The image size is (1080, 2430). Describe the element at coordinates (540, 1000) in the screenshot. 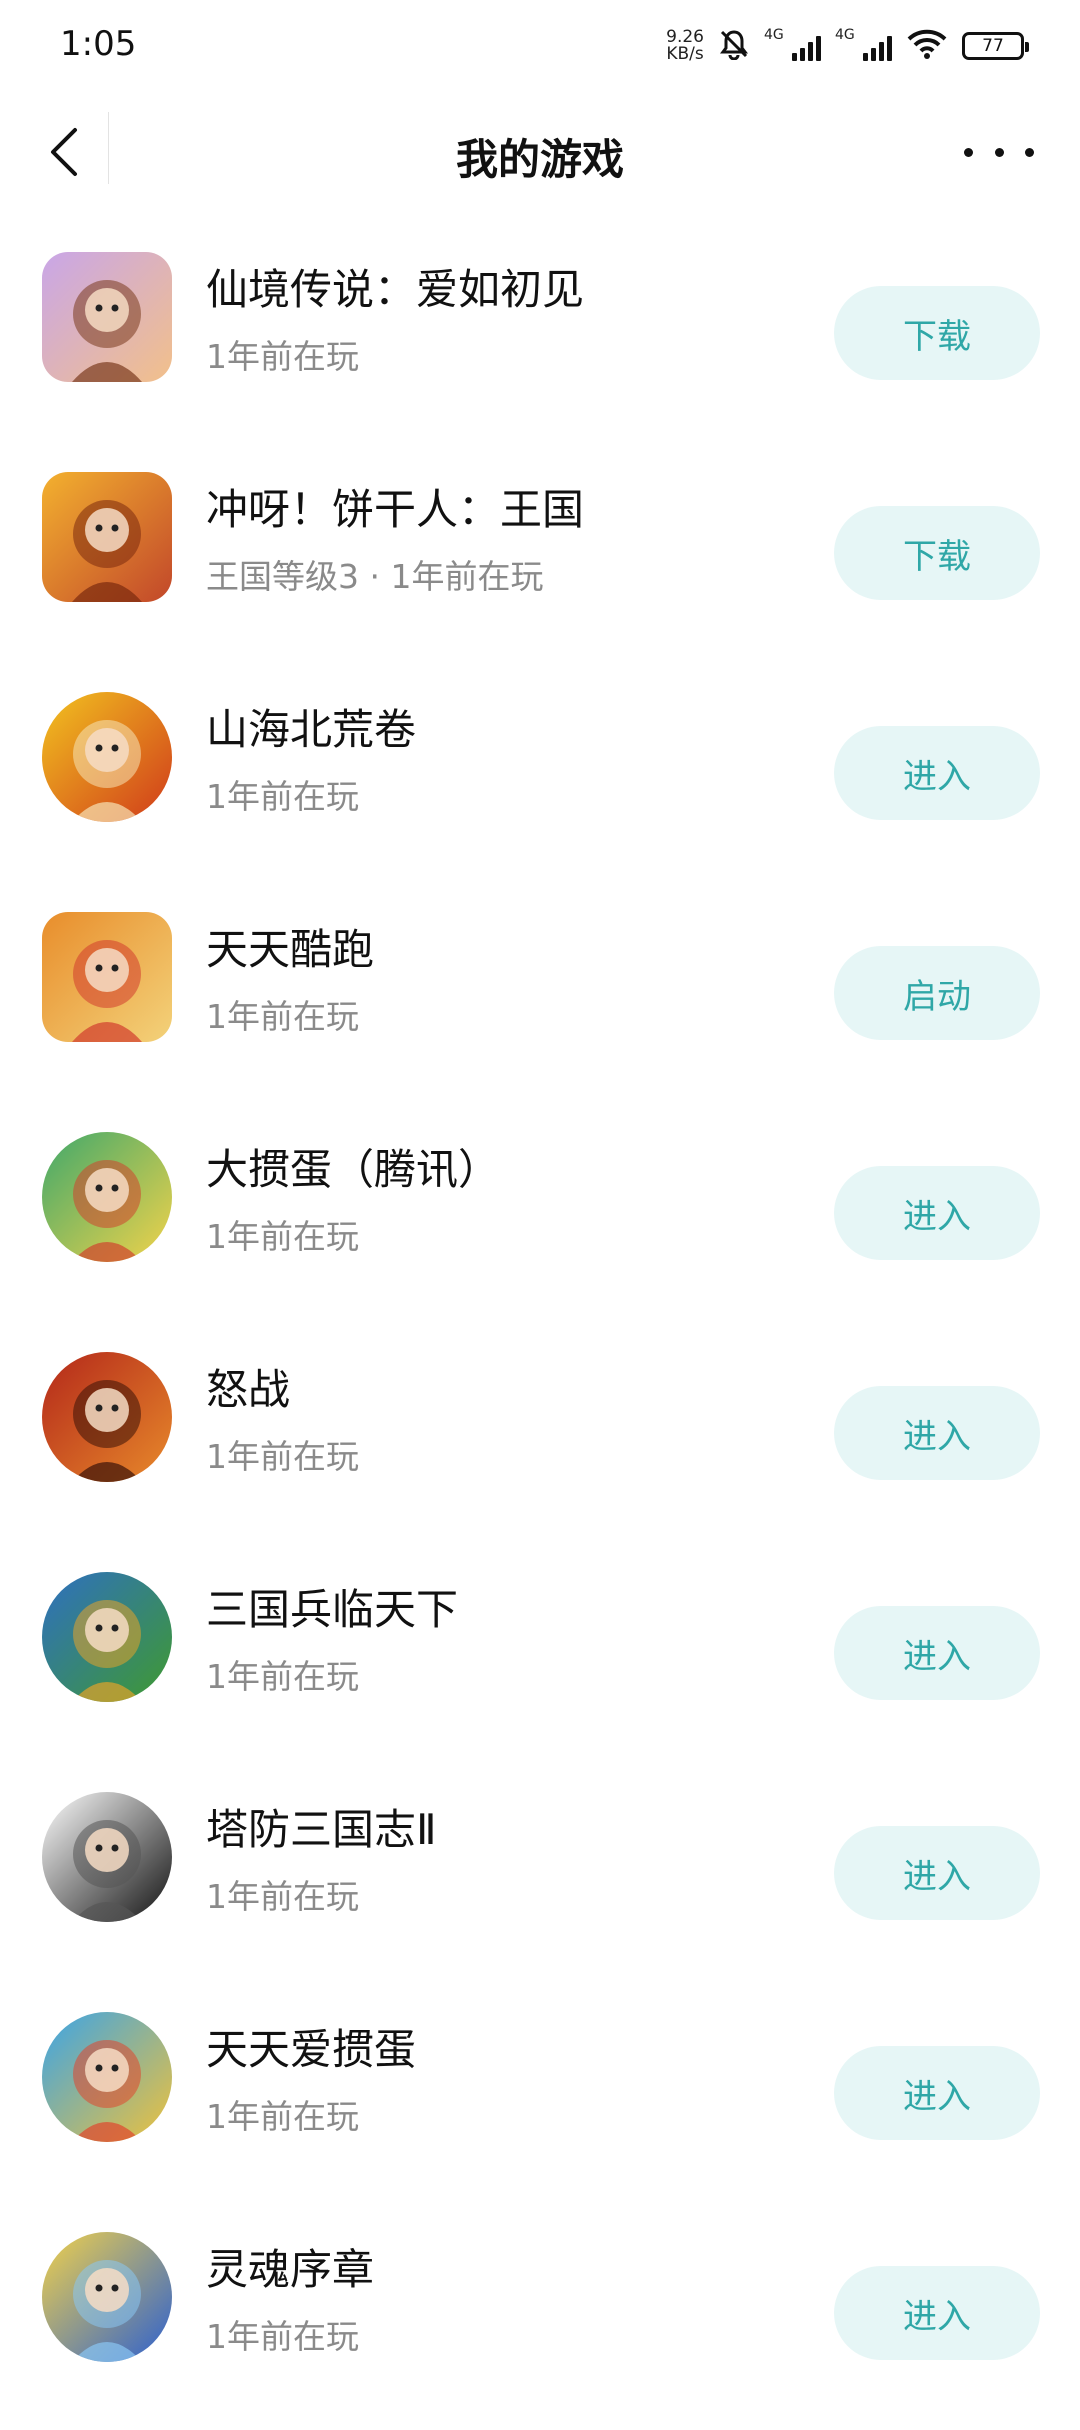

I see `game-row: 天天酷跑 1年前在玩 启动` at that location.